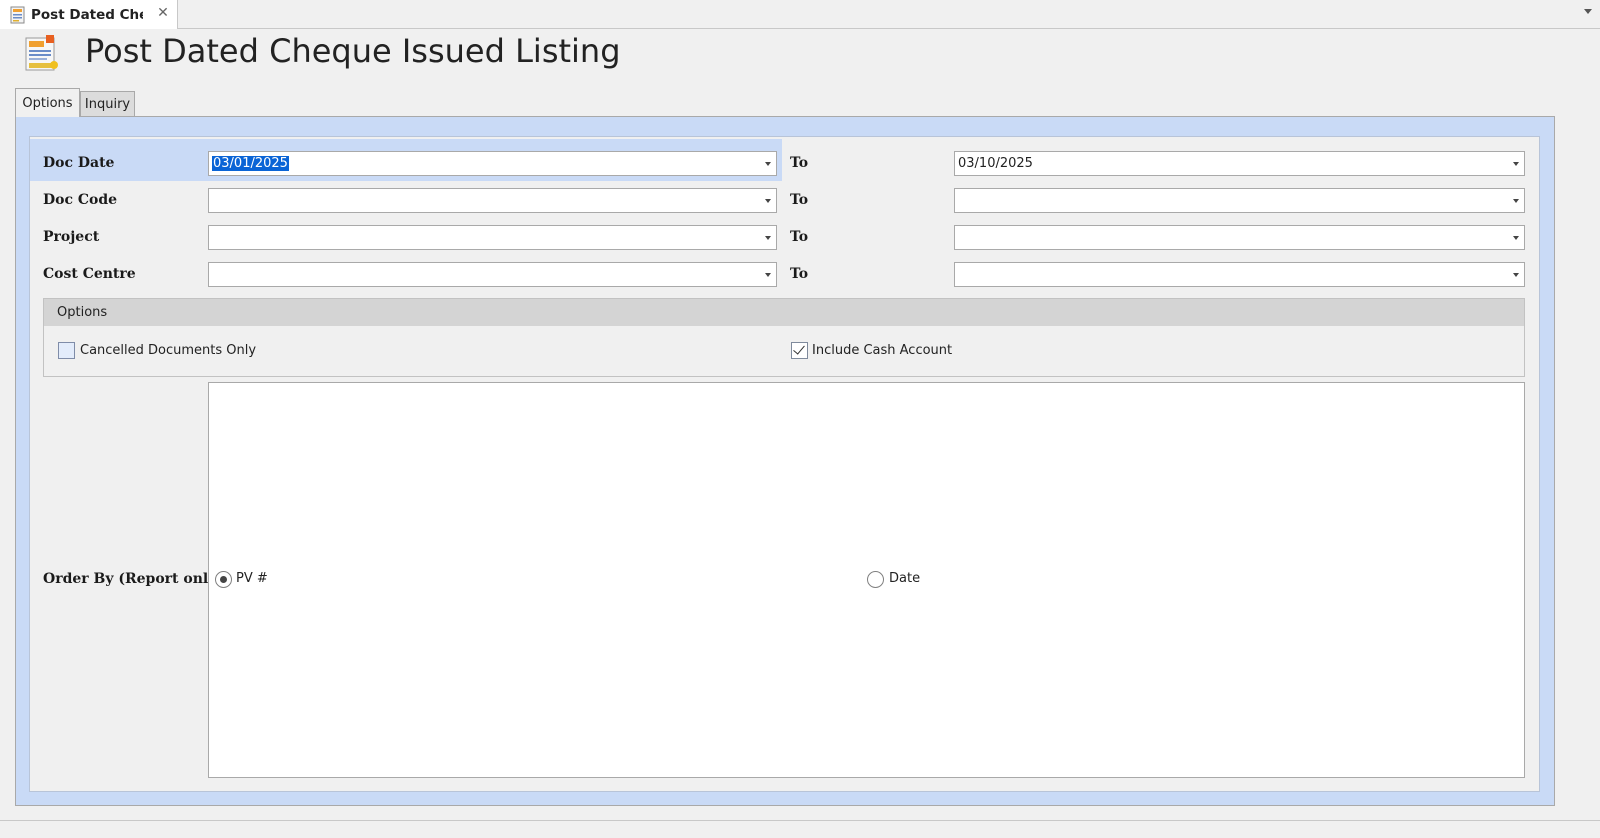 The height and width of the screenshot is (838, 1600). What do you see at coordinates (875, 579) in the screenshot?
I see `order-by-date-radio` at bounding box center [875, 579].